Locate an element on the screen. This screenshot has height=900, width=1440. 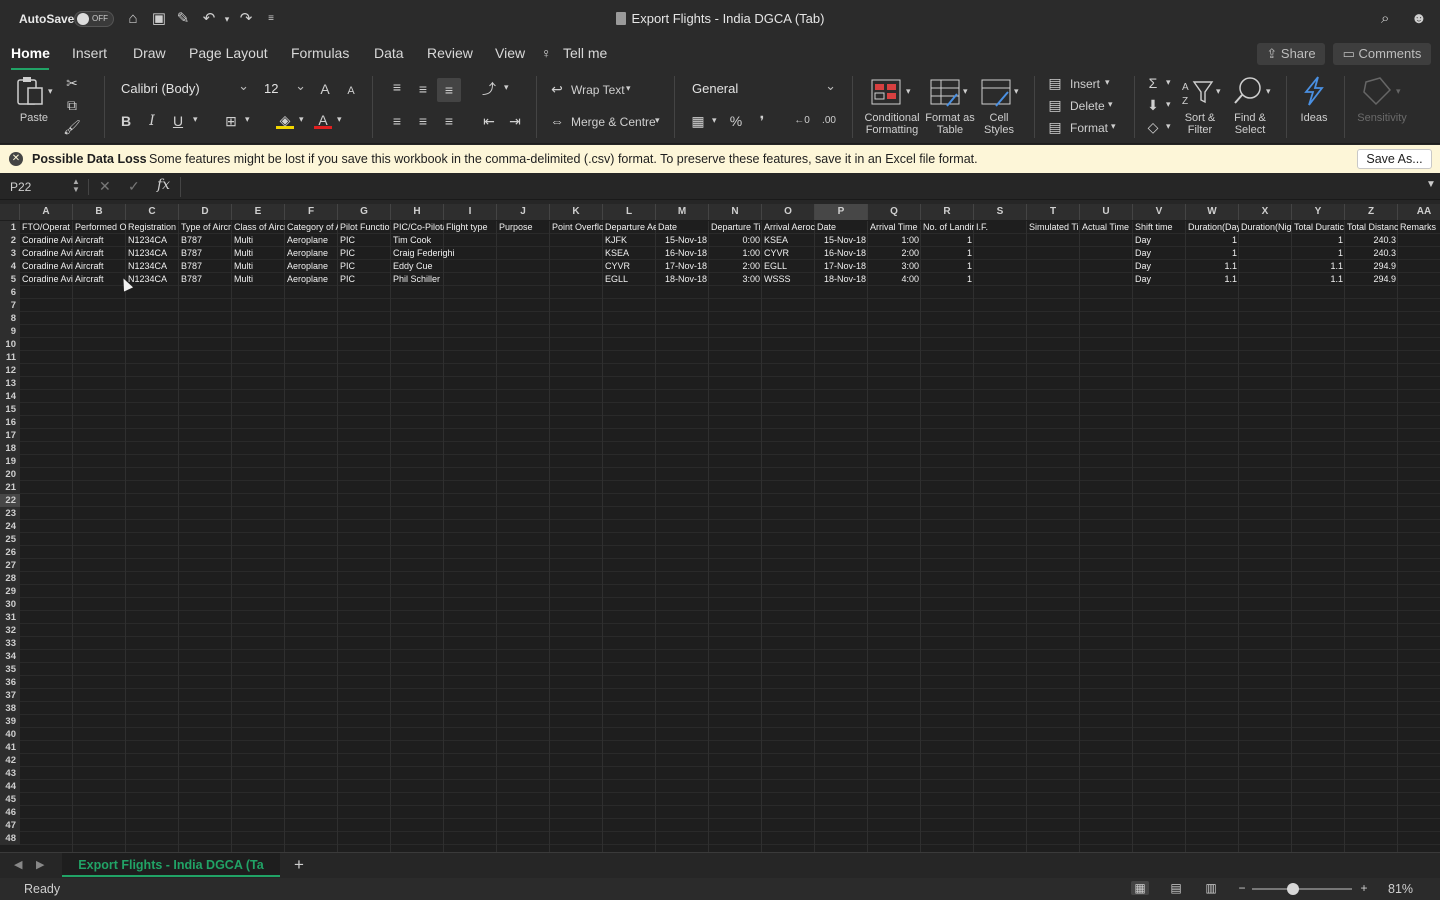
row-header-9: 9 is located at coordinates (10, 331).